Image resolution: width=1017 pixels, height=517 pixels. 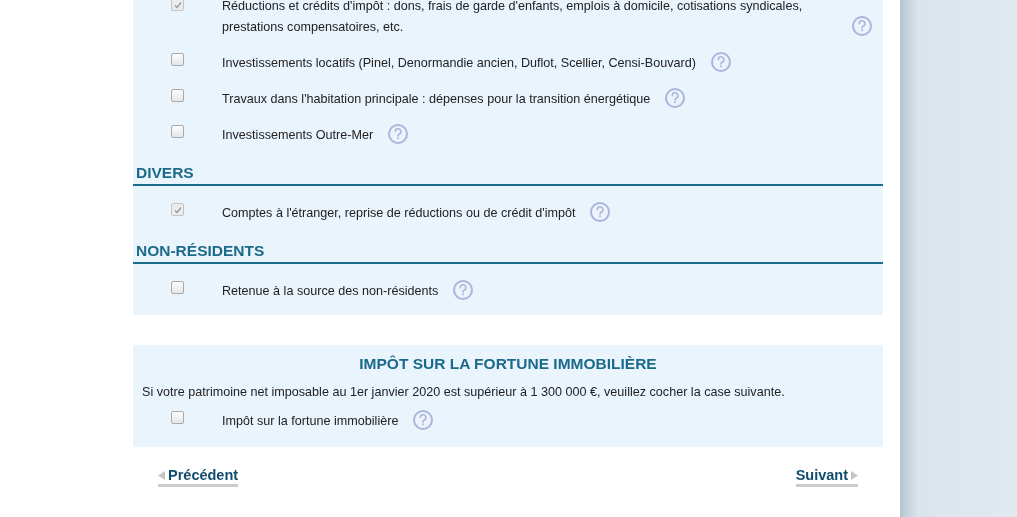 I want to click on checkbox-label: Réductions et crédits d'impôt : dons, frais de garde d'enfants, emplois à domicile, cotisations syndicales, prestations compensatoires, etc., so click(x=513, y=18).